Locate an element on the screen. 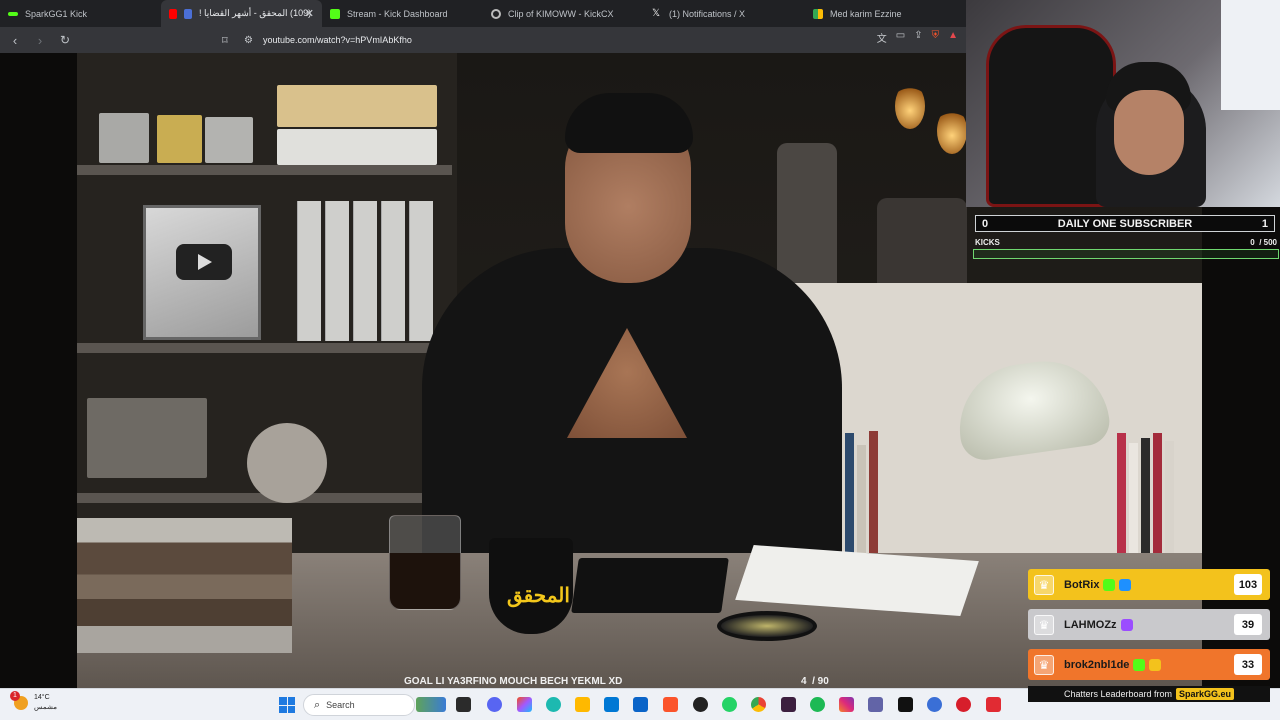 The height and width of the screenshot is (720, 1280). youtube-icon is located at coordinates (173, 13).